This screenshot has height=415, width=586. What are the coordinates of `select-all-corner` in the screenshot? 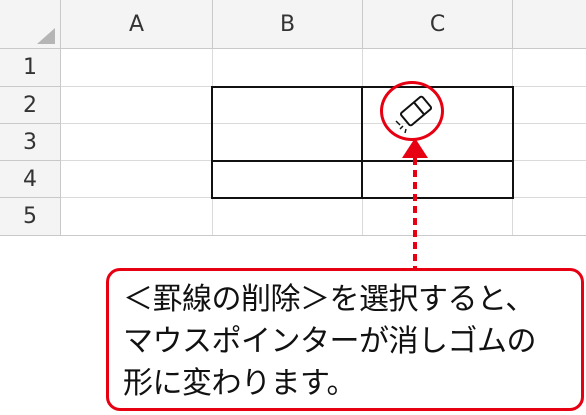 It's located at (30, 24).